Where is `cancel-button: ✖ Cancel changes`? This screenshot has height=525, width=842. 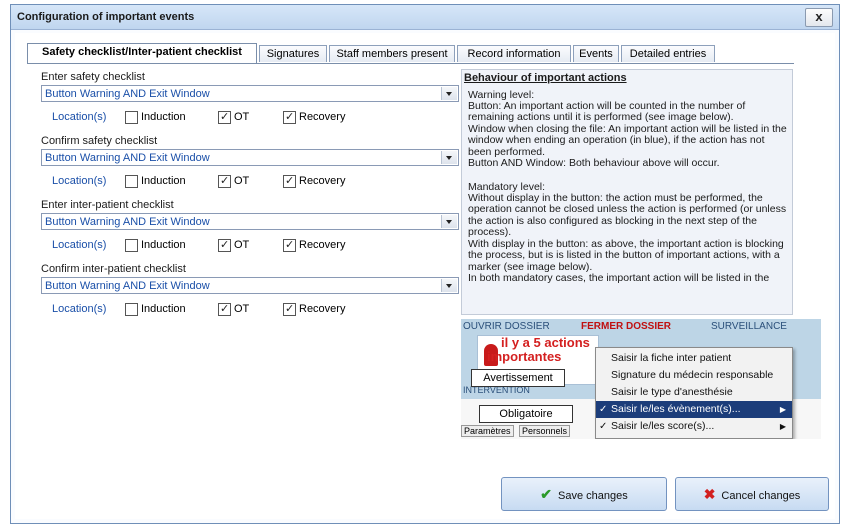
cancel-button: ✖ Cancel changes is located at coordinates (752, 494).